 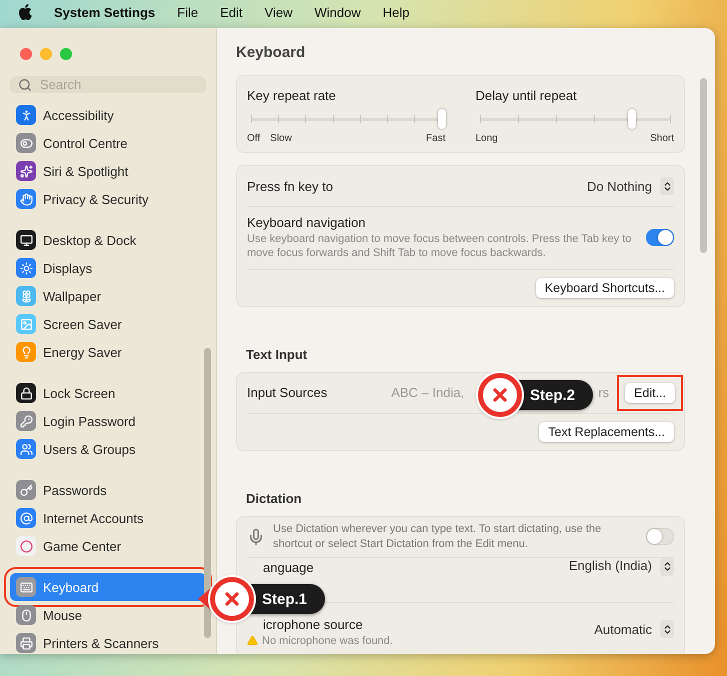 What do you see at coordinates (108, 171) in the screenshot?
I see `sidebar-item: Siri & Spotlight` at bounding box center [108, 171].